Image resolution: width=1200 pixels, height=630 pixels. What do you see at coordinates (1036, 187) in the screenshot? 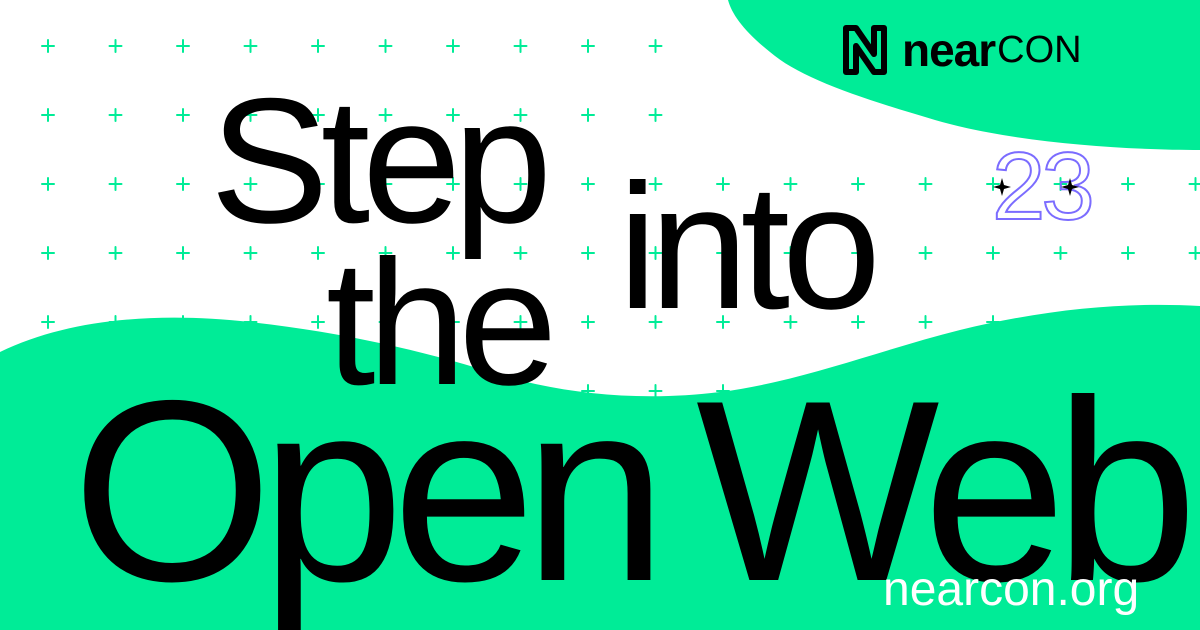
I see `year-sparkles` at bounding box center [1036, 187].